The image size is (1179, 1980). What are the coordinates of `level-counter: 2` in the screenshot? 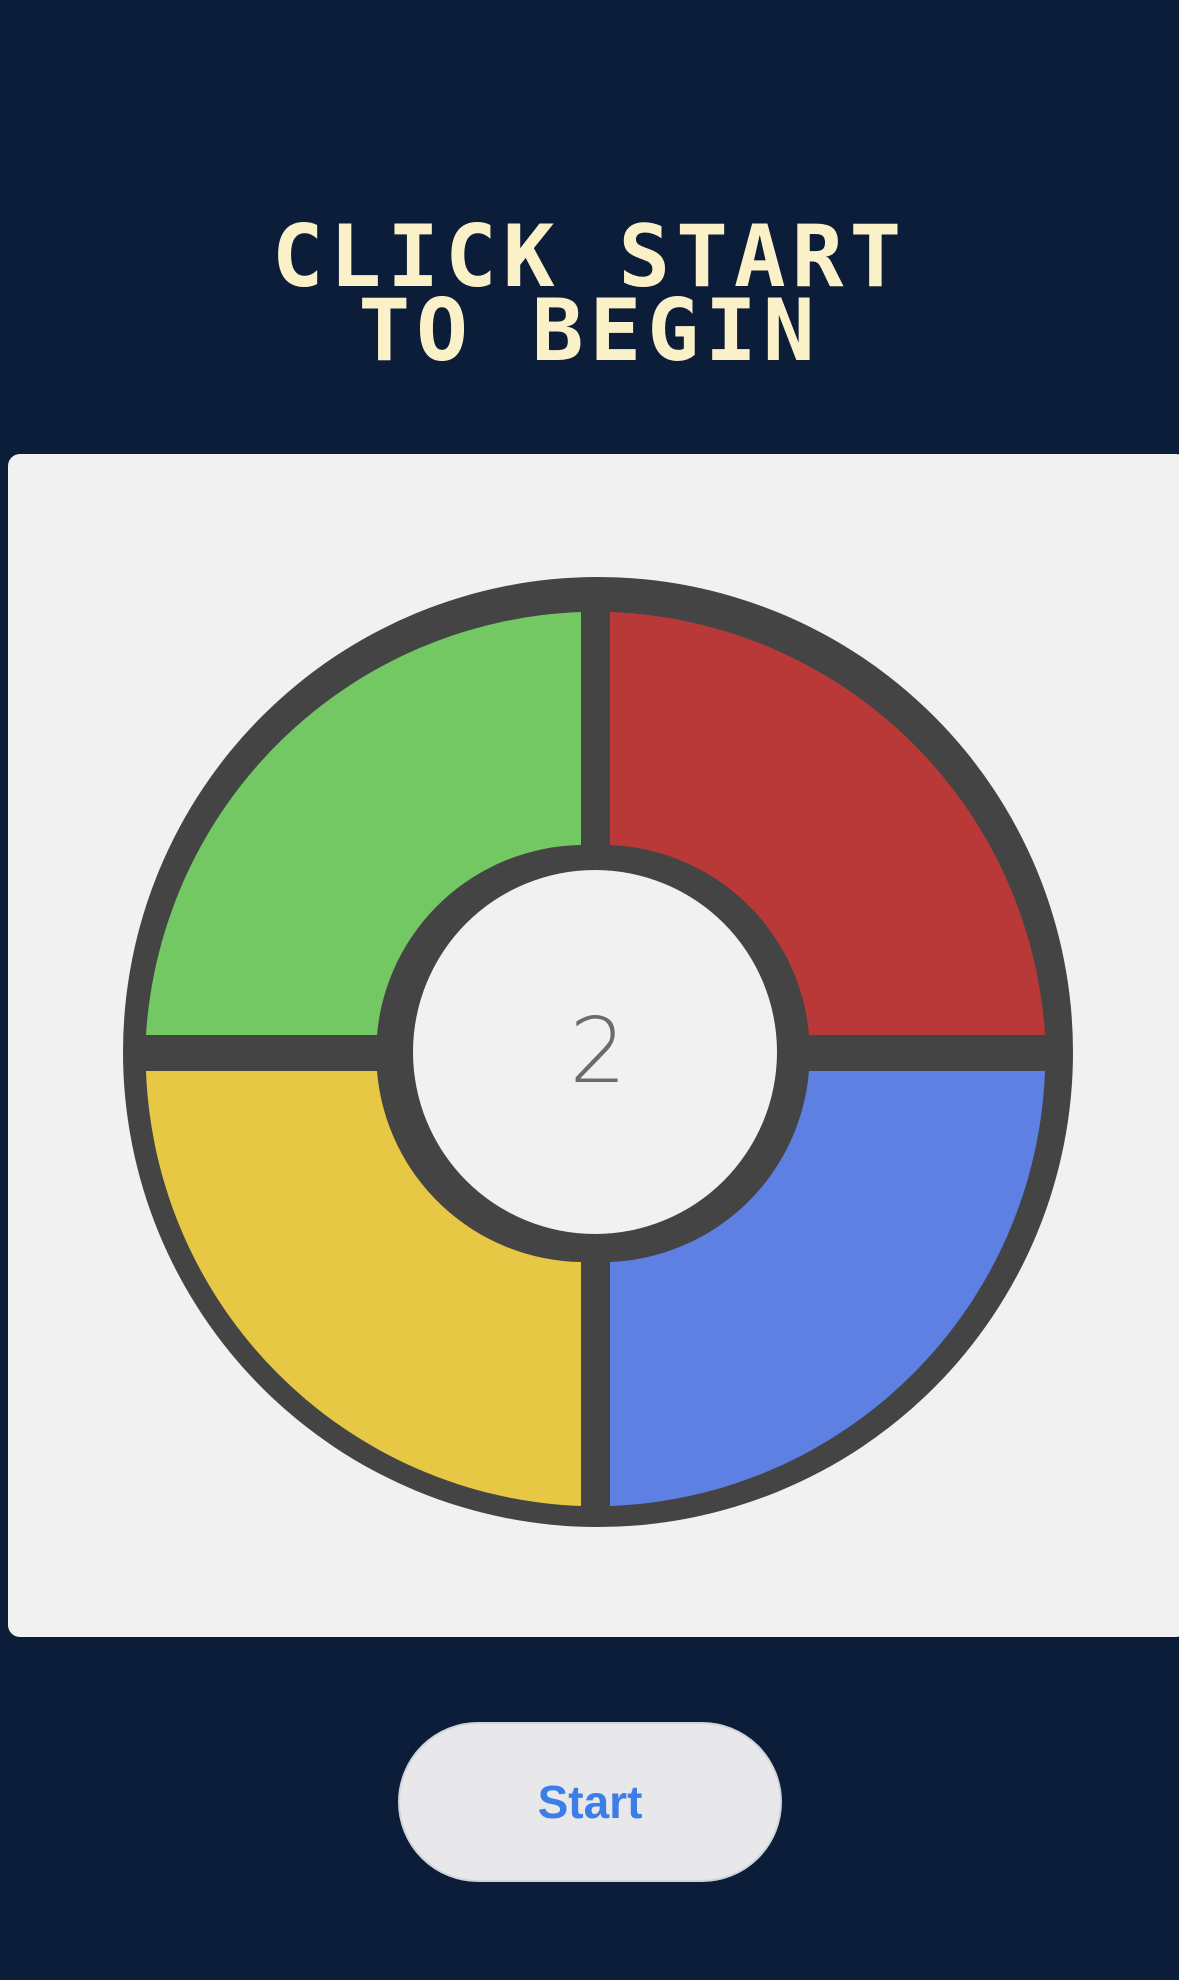 It's located at (597, 1051).